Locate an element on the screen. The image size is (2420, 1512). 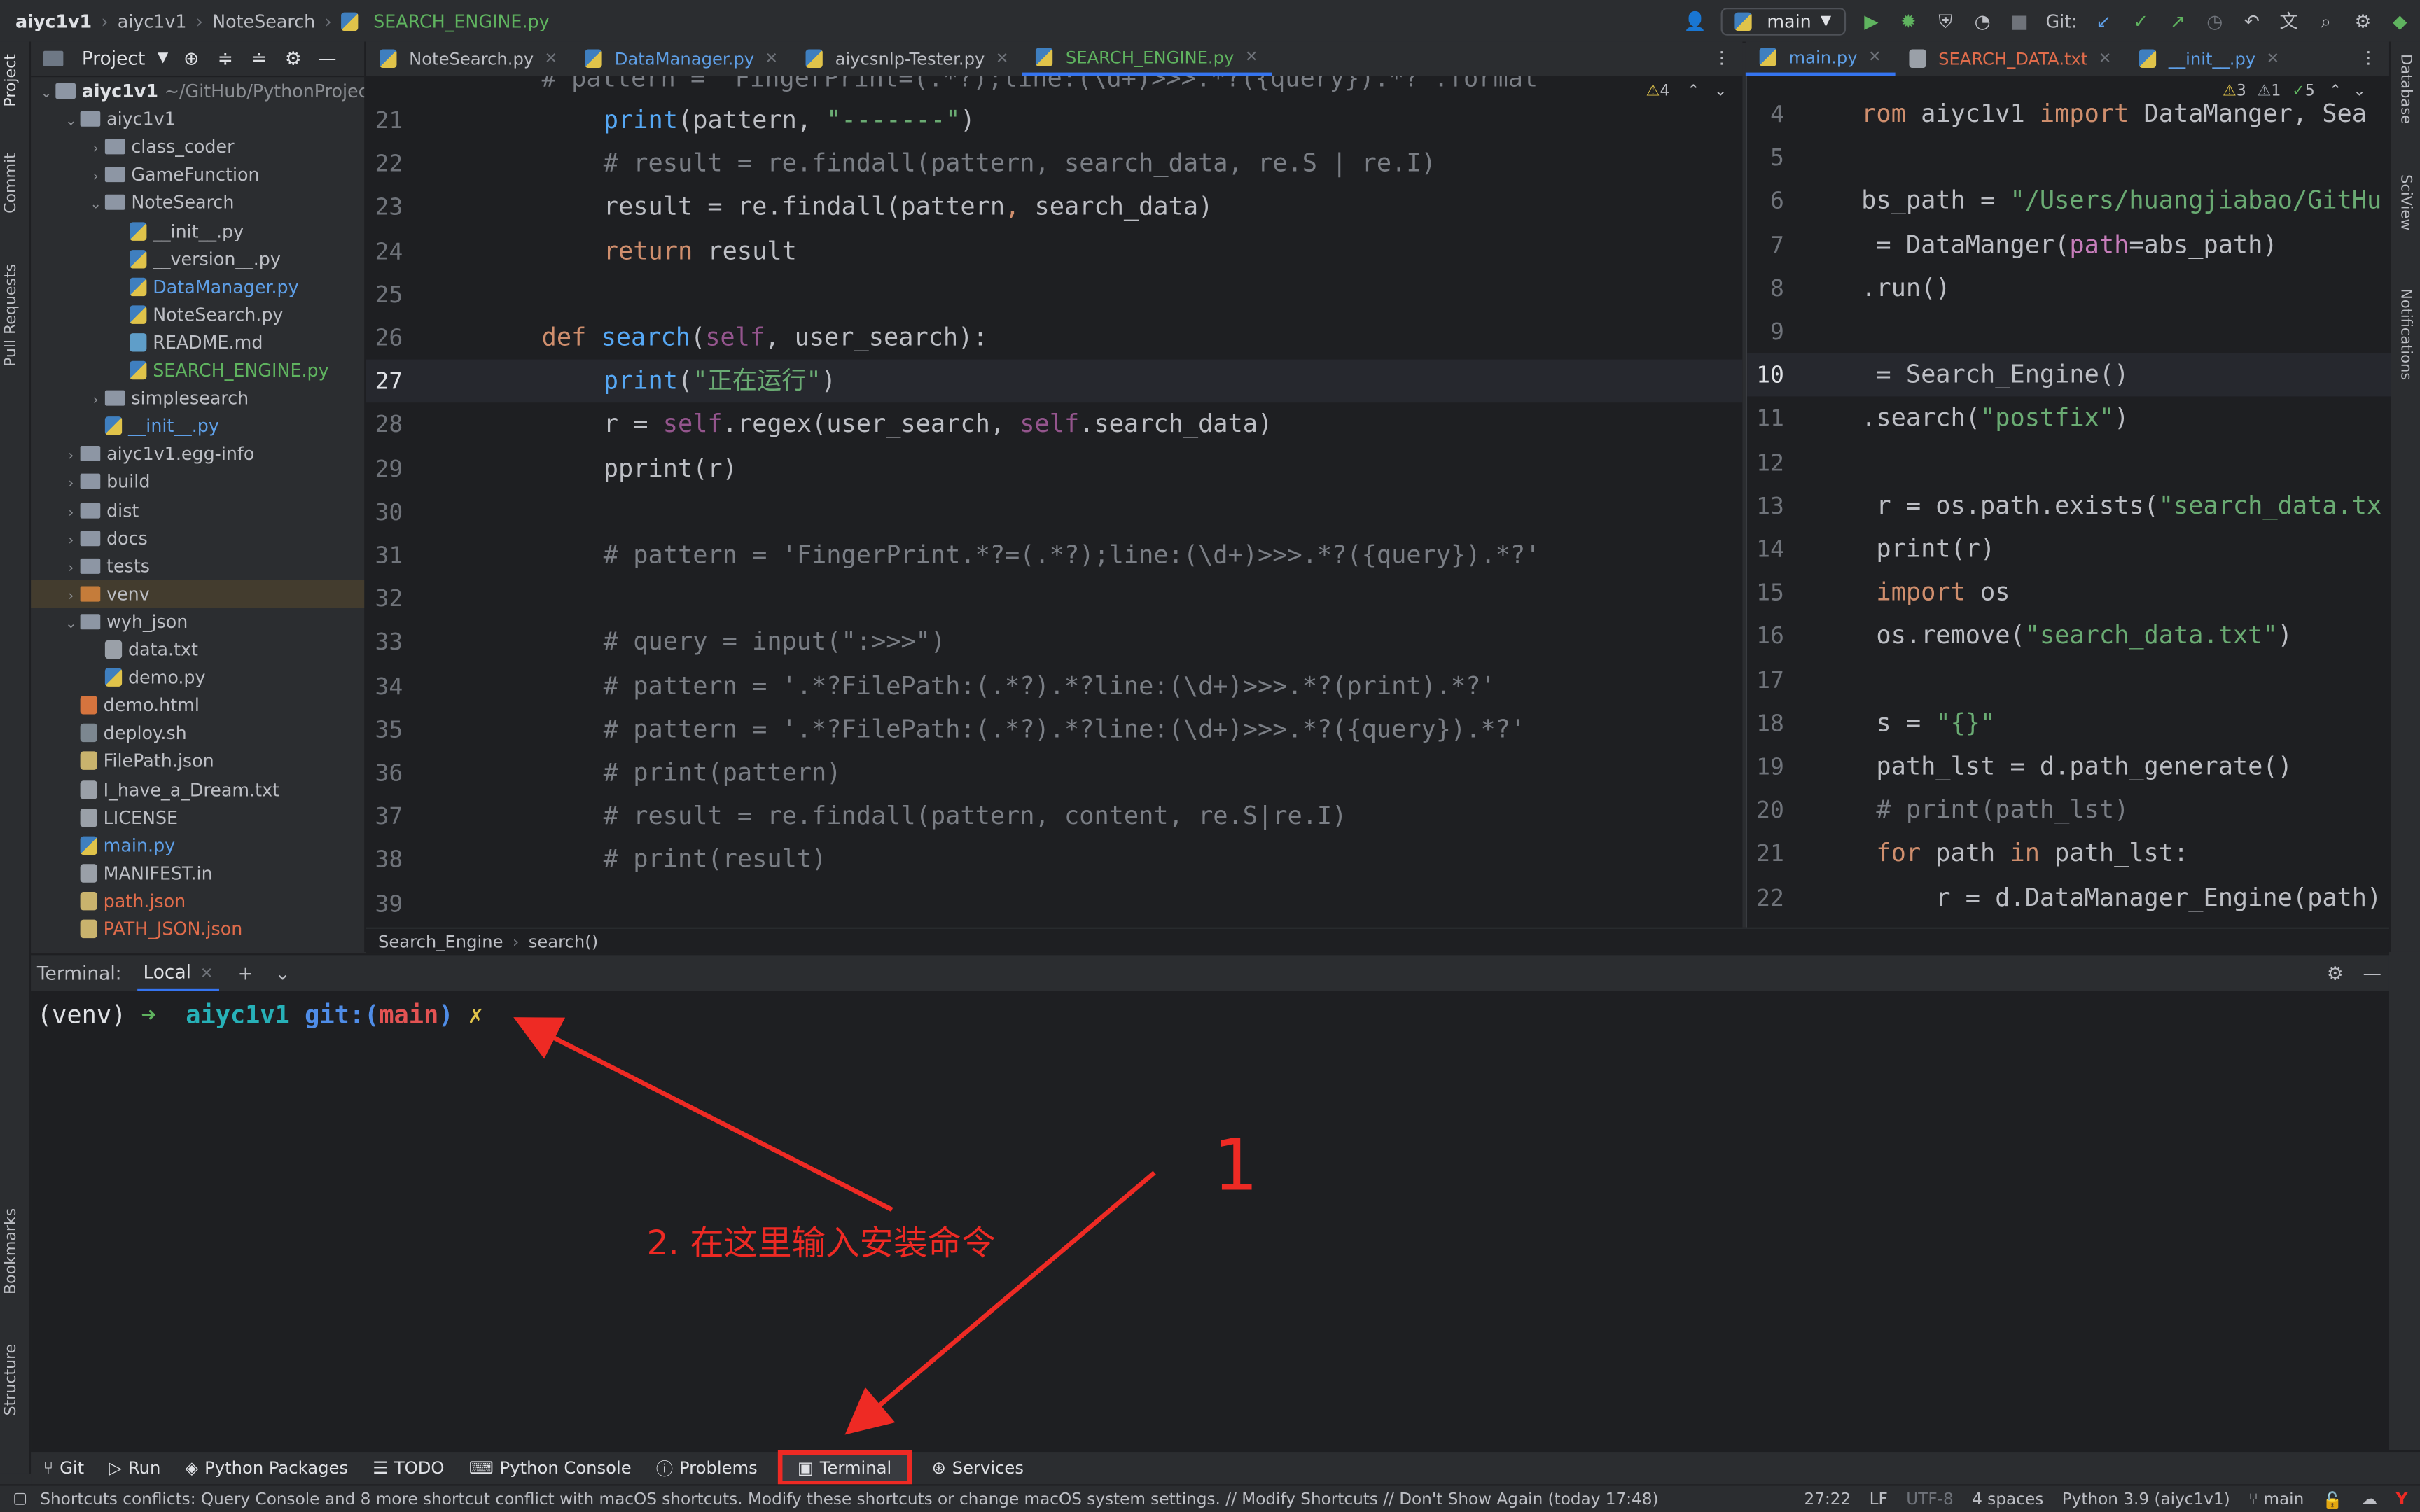
annotation-text: 2. 在这里输入安装命令 is located at coordinates (821, 1244).